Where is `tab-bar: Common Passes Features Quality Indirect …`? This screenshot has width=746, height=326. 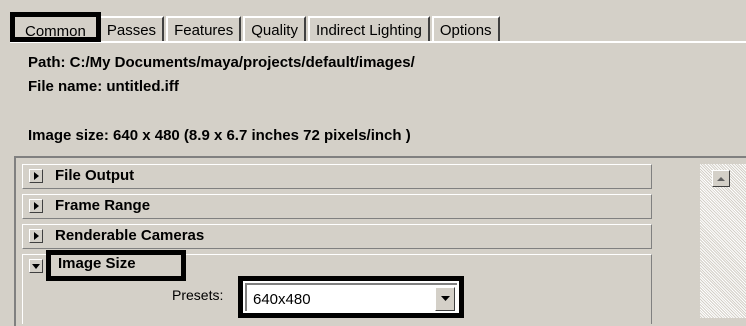 tab-bar: Common Passes Features Quality Indirect … is located at coordinates (256, 27).